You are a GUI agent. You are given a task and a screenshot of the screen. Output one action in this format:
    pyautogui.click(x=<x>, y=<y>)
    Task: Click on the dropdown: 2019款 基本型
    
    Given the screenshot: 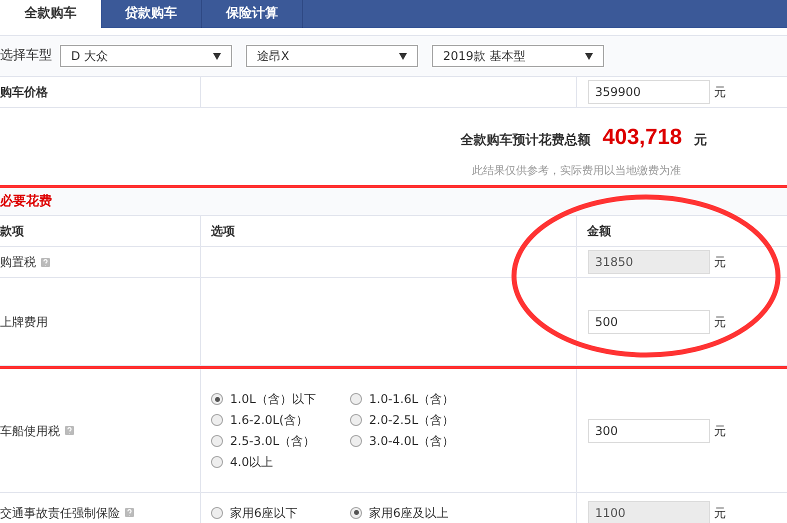 What is the action you would take?
    pyautogui.click(x=518, y=56)
    